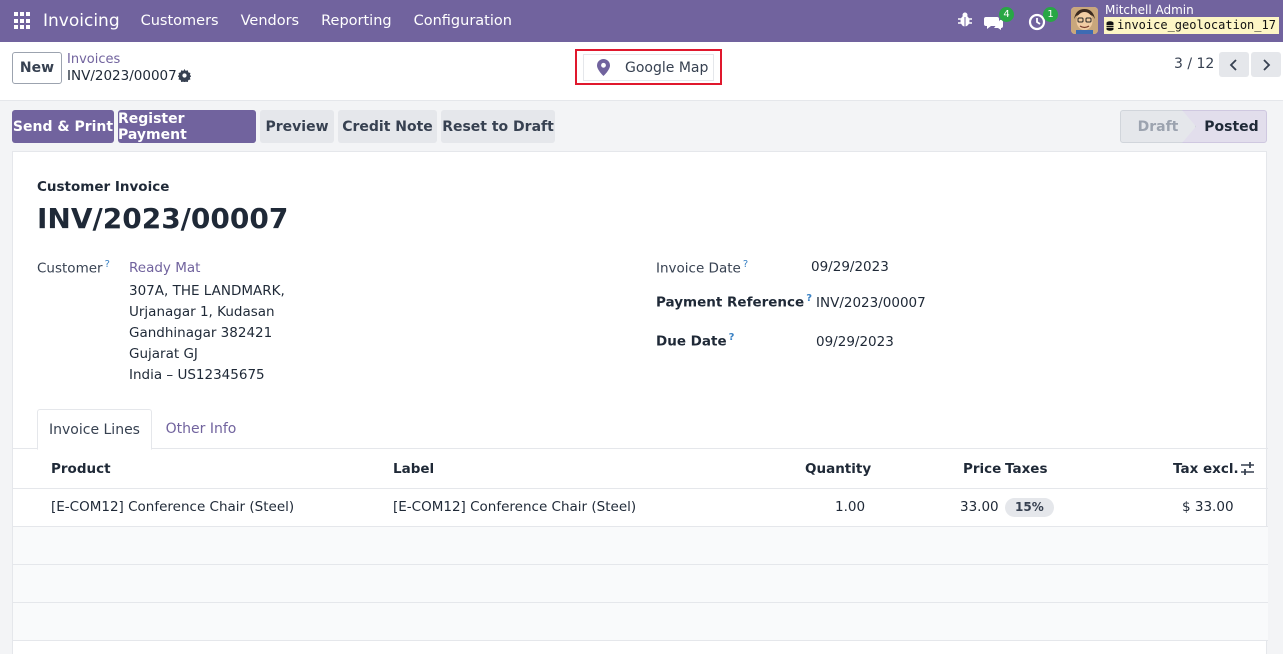 The height and width of the screenshot is (654, 1283). What do you see at coordinates (695, 341) in the screenshot?
I see `due-date-label: Due Date?` at bounding box center [695, 341].